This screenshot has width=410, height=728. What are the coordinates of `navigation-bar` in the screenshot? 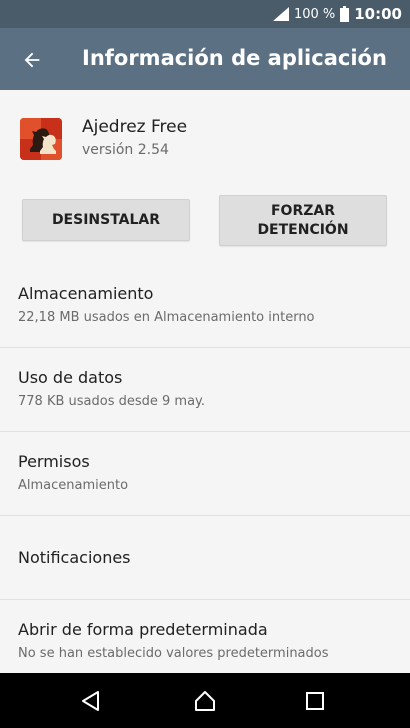 It's located at (205, 700).